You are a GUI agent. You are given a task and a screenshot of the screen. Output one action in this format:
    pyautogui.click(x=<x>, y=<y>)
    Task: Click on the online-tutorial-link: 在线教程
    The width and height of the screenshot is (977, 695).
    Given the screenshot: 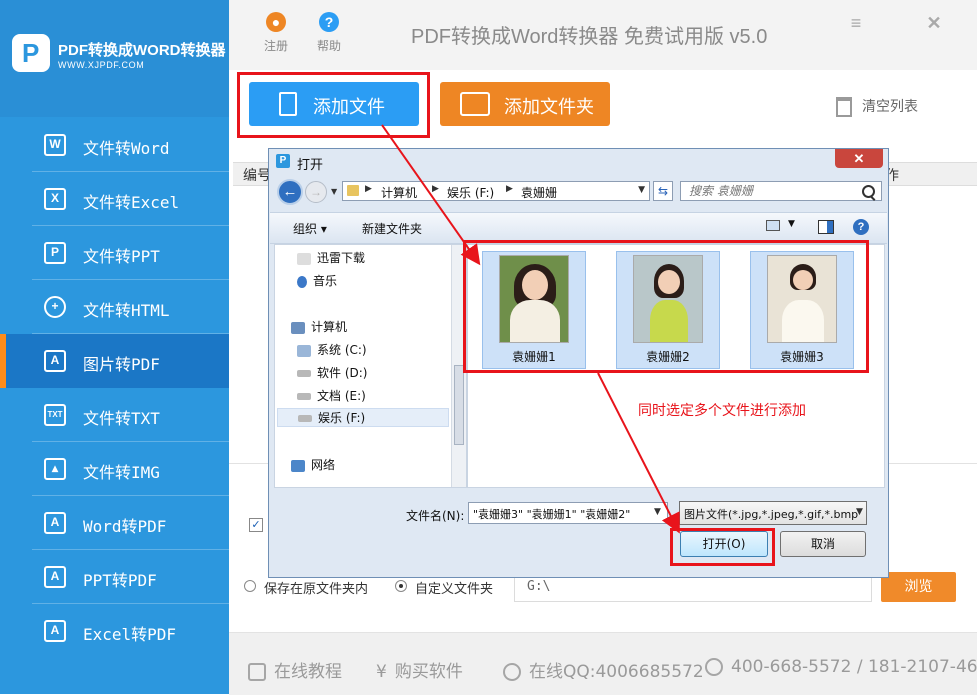 What is the action you would take?
    pyautogui.click(x=295, y=669)
    